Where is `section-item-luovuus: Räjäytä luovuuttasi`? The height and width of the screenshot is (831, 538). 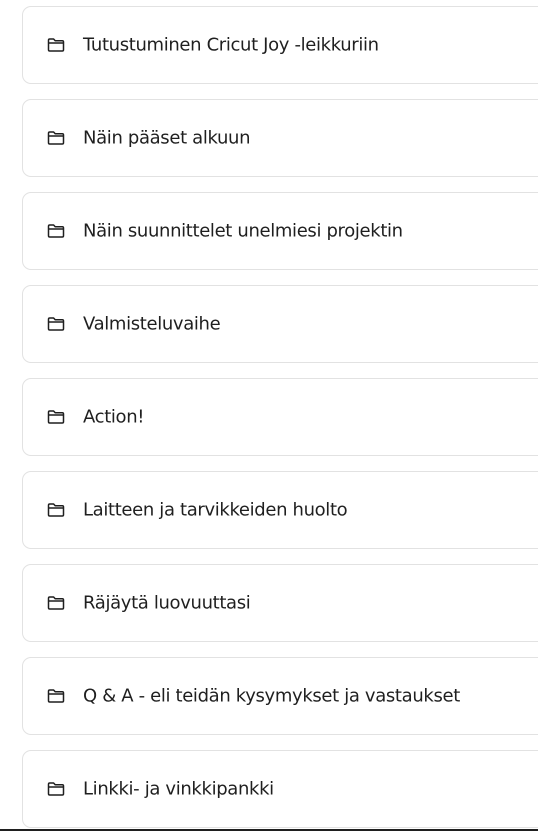 section-item-luovuus: Räjäytä luovuuttasi is located at coordinates (280, 603).